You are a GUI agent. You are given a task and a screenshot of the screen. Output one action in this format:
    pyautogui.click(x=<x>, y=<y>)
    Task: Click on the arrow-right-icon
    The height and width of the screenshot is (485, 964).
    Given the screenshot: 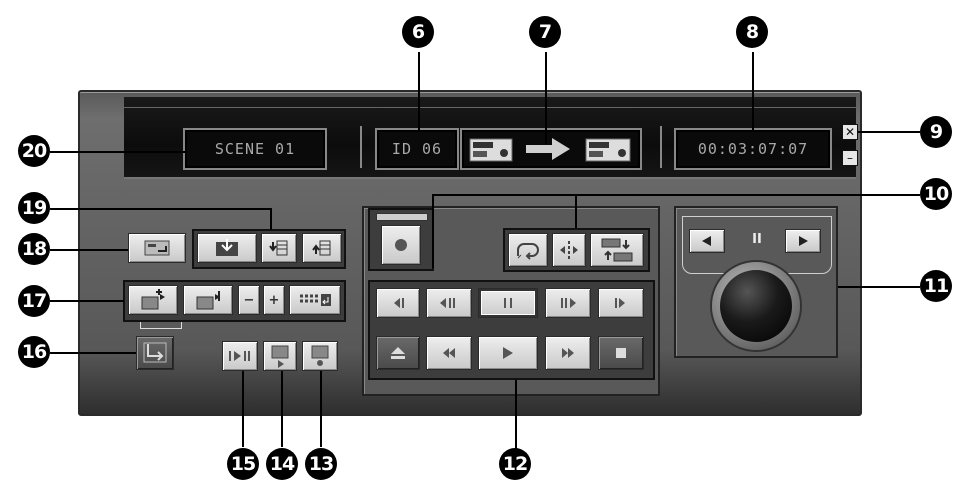 What is the action you would take?
    pyautogui.click(x=803, y=241)
    